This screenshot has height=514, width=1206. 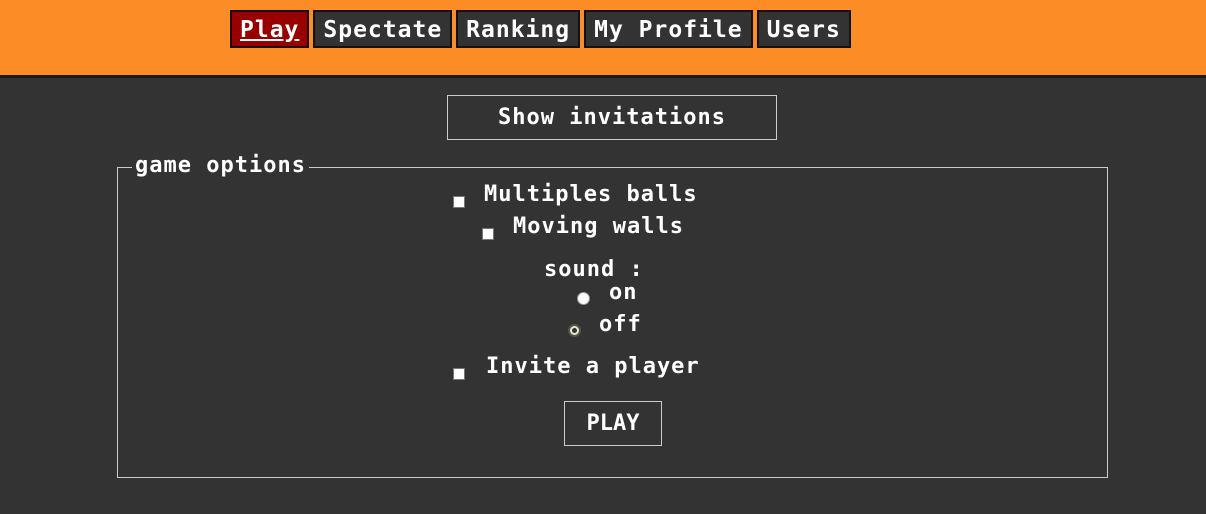 What do you see at coordinates (612, 117) in the screenshot?
I see `show-invitations-button: Show invitations` at bounding box center [612, 117].